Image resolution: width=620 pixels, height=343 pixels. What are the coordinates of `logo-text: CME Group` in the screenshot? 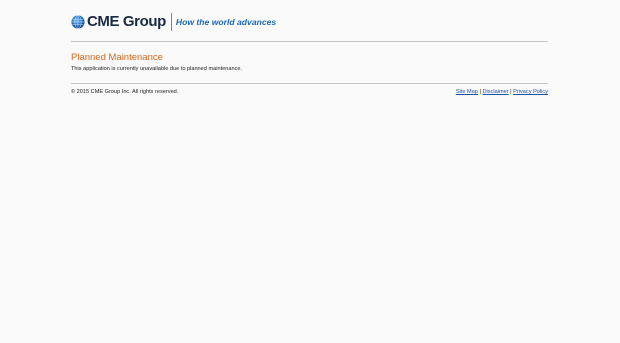 It's located at (126, 21).